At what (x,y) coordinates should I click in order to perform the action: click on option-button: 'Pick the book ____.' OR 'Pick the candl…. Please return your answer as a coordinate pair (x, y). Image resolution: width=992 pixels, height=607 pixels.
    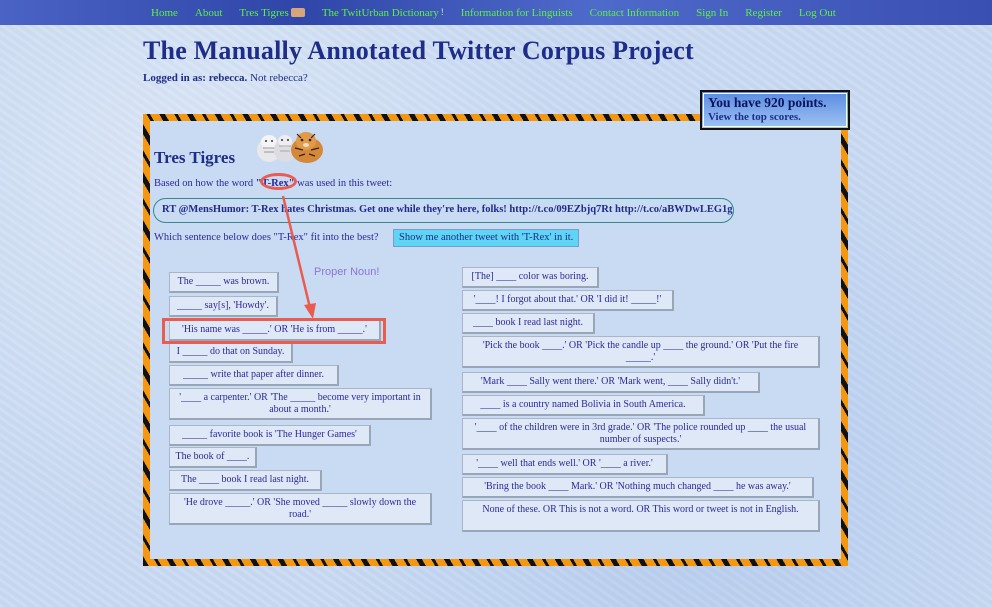
    Looking at the image, I should click on (641, 352).